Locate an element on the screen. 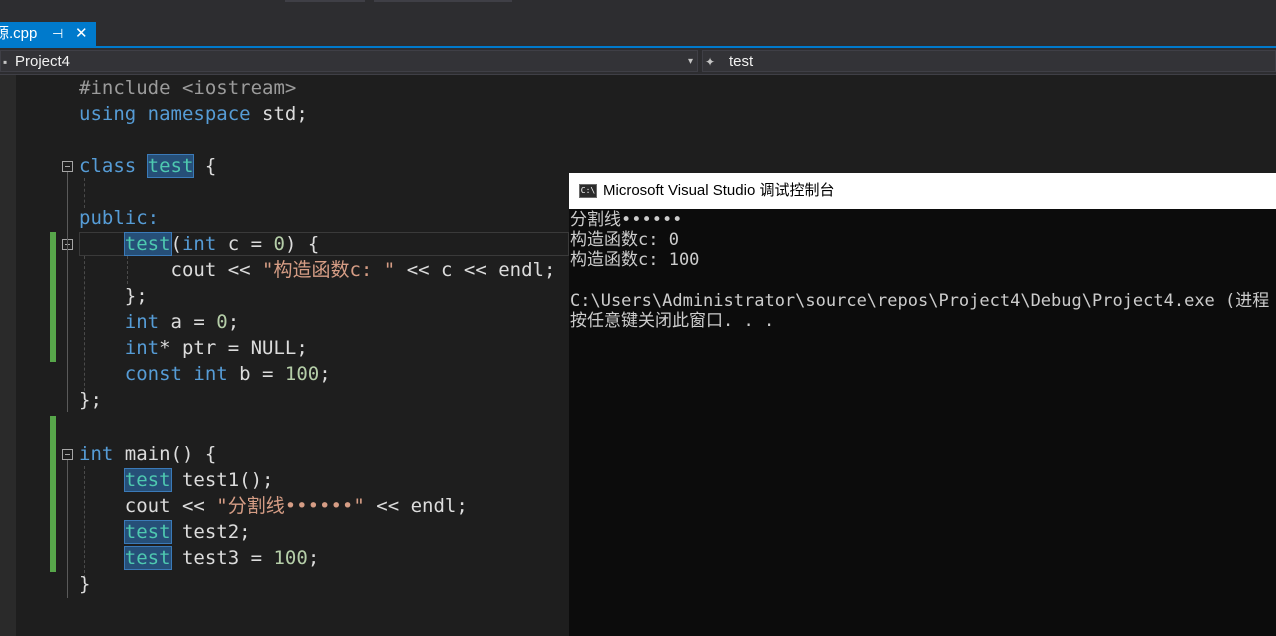 The image size is (1276, 636). code-line: int main() { is located at coordinates (148, 454).